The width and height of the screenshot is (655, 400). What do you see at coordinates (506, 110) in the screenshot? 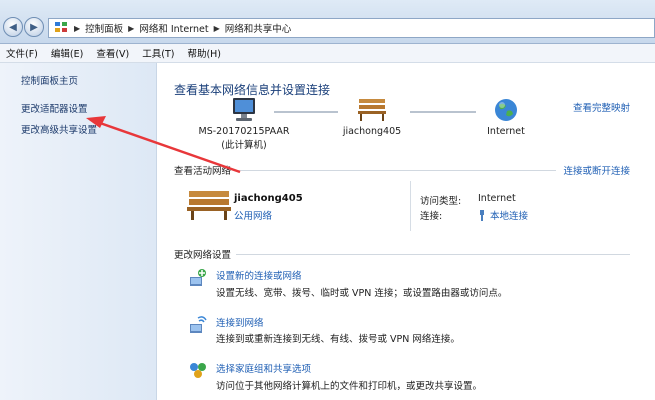
I see `globe-icon` at bounding box center [506, 110].